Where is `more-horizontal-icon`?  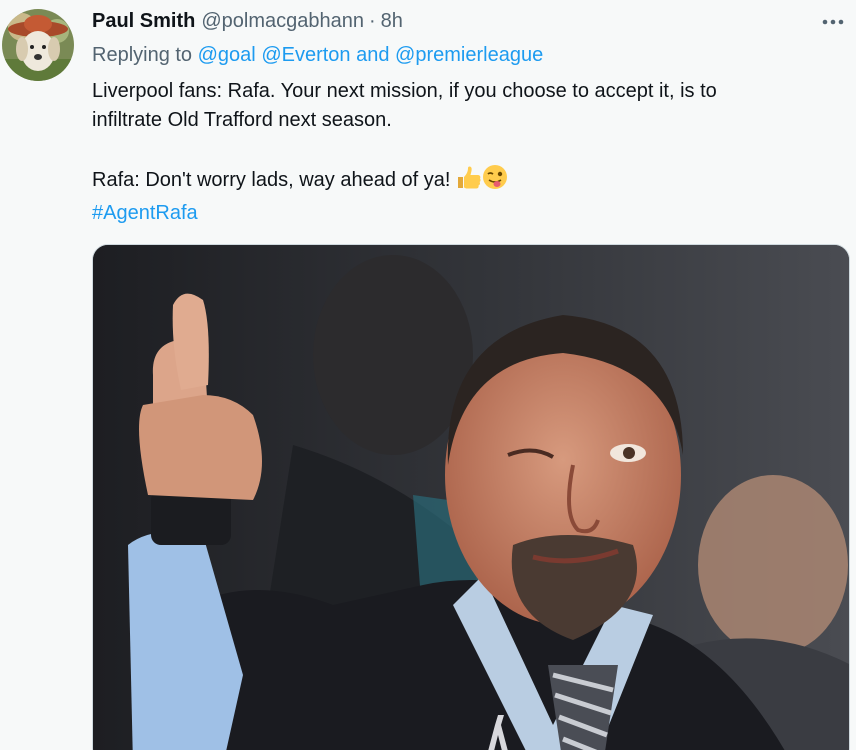 more-horizontal-icon is located at coordinates (833, 22).